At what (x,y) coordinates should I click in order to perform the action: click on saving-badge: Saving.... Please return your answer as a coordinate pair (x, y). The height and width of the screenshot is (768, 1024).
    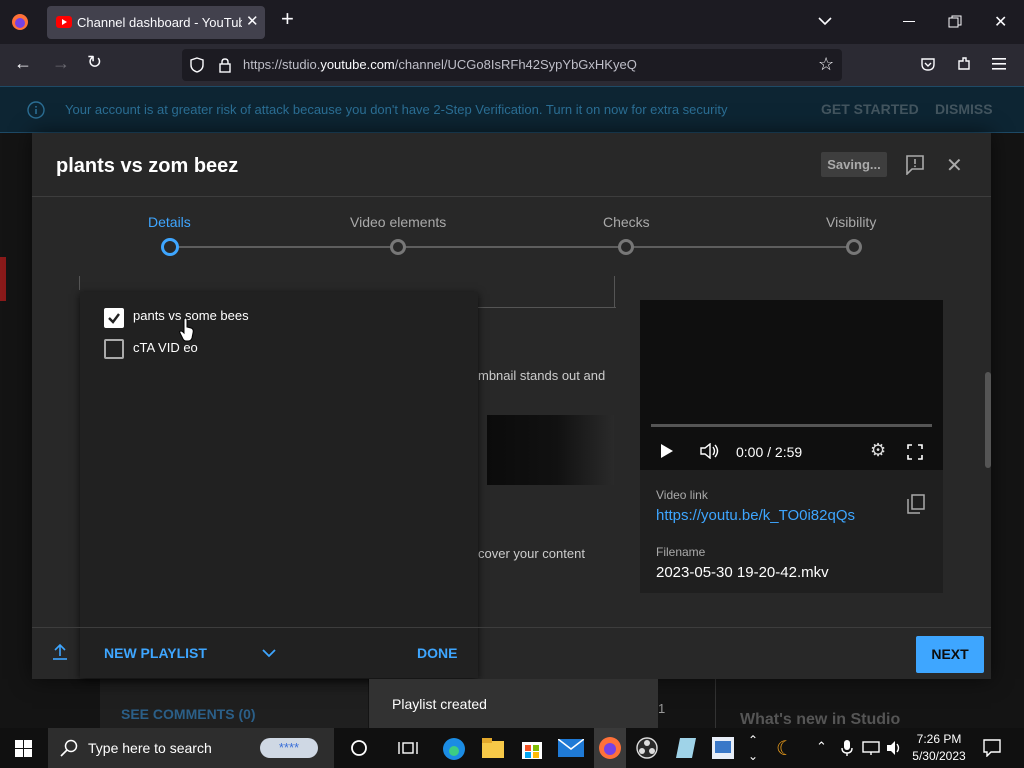
    Looking at the image, I should click on (854, 164).